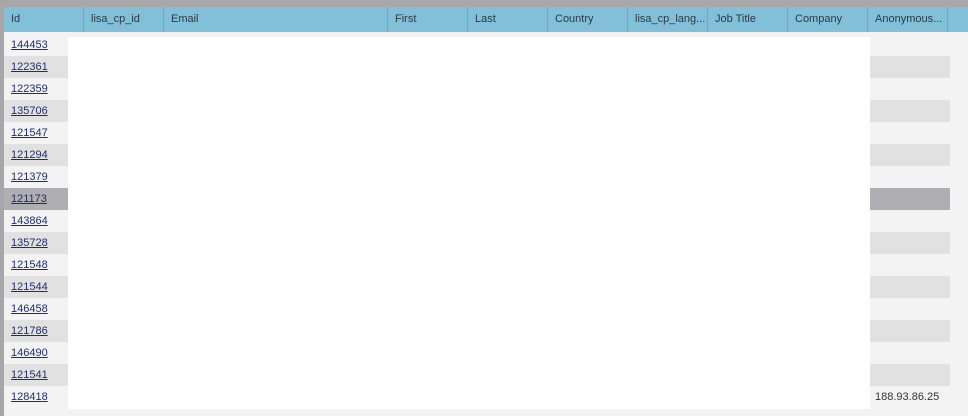 This screenshot has width=968, height=416. I want to click on record-id-link: 121786, so click(29, 331).